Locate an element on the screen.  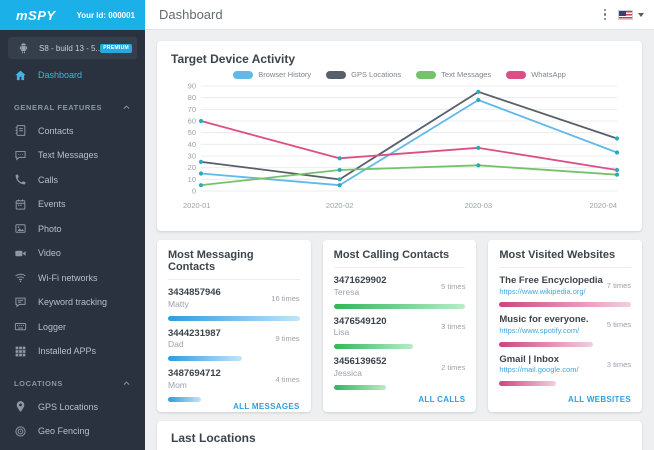
sidebar-item-wifi-networks: Wi-Fi networks is located at coordinates (72, 278).